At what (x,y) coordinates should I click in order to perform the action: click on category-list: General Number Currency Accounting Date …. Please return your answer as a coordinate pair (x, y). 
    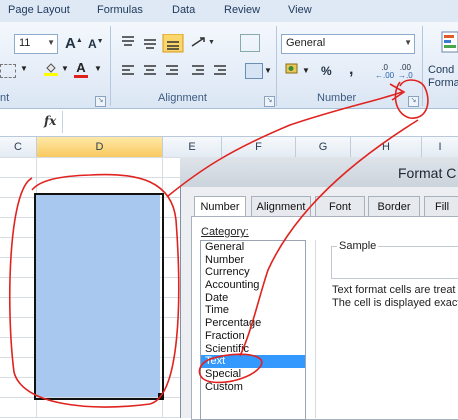
    Looking at the image, I should click on (253, 330).